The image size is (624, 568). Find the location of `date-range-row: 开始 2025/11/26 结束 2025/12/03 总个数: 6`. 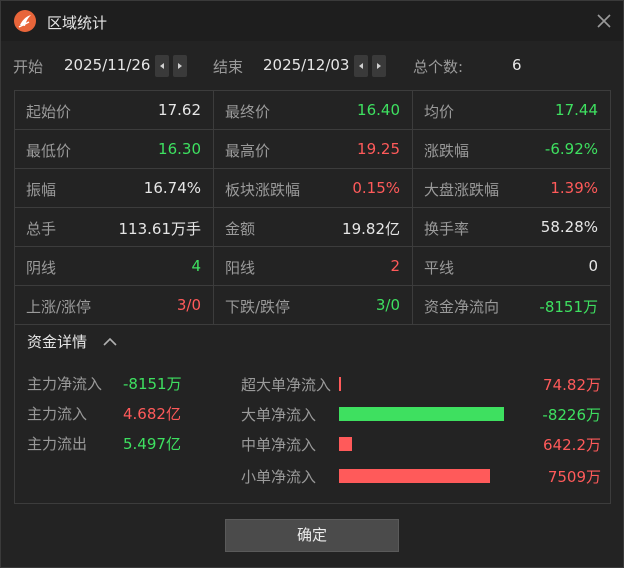

date-range-row: 开始 2025/11/26 结束 2025/12/03 总个数: 6 is located at coordinates (312, 66).